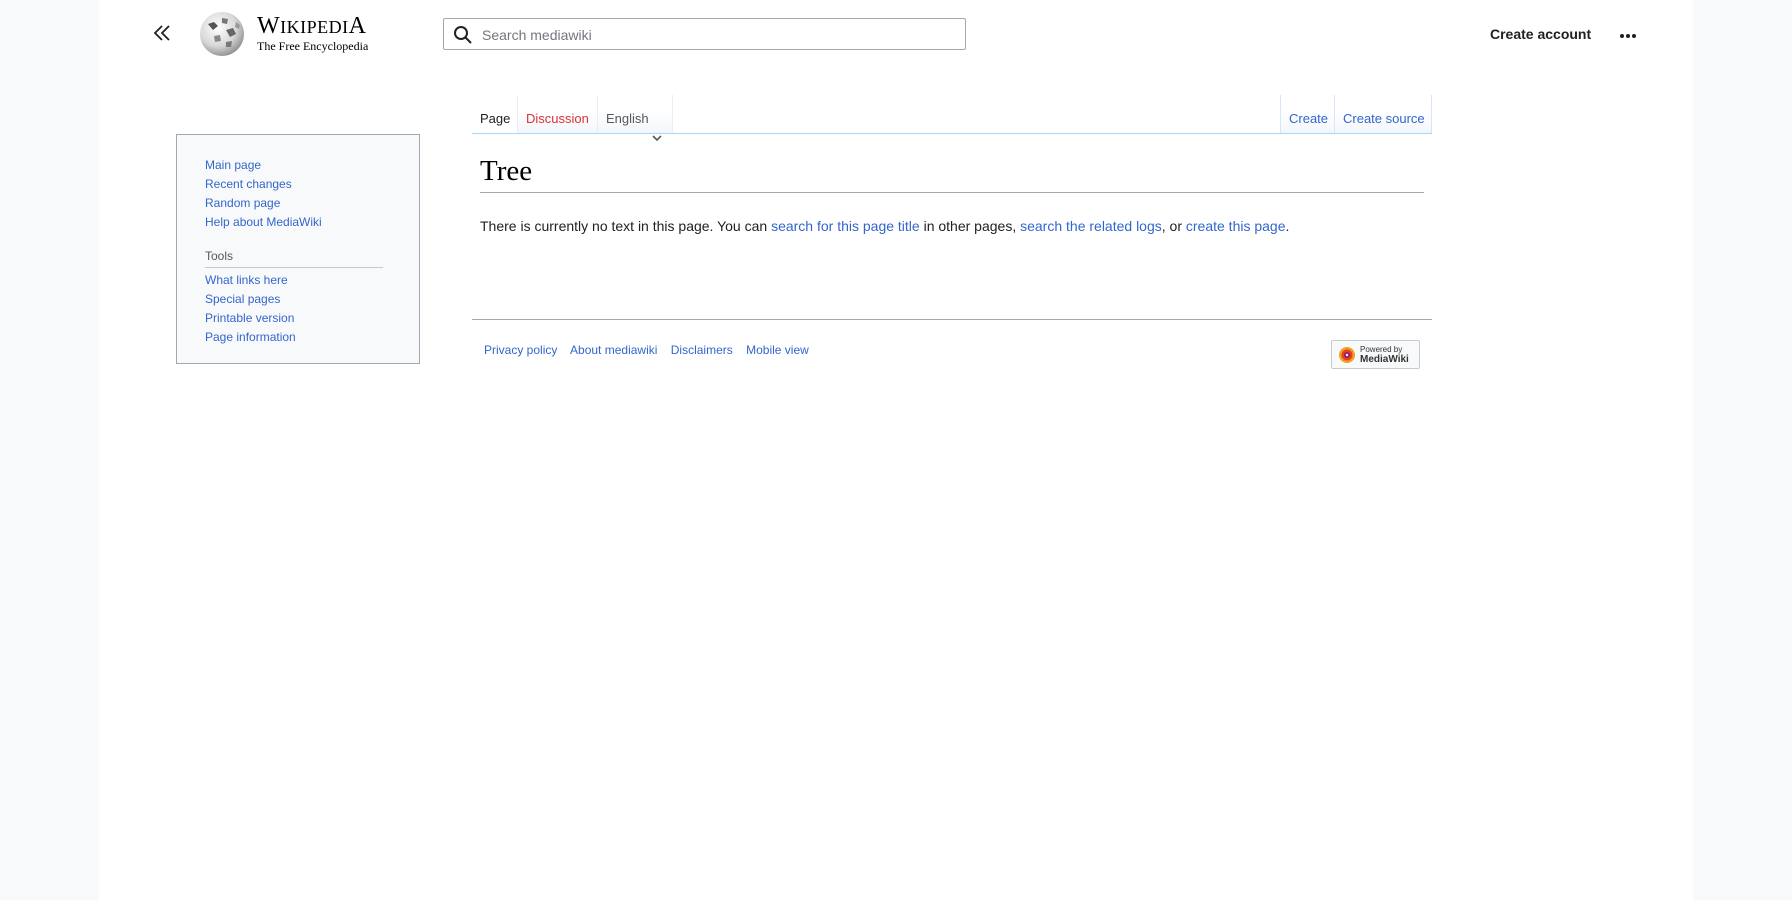 Image resolution: width=1792 pixels, height=900 pixels. I want to click on tools-heading: Tools, so click(294, 258).